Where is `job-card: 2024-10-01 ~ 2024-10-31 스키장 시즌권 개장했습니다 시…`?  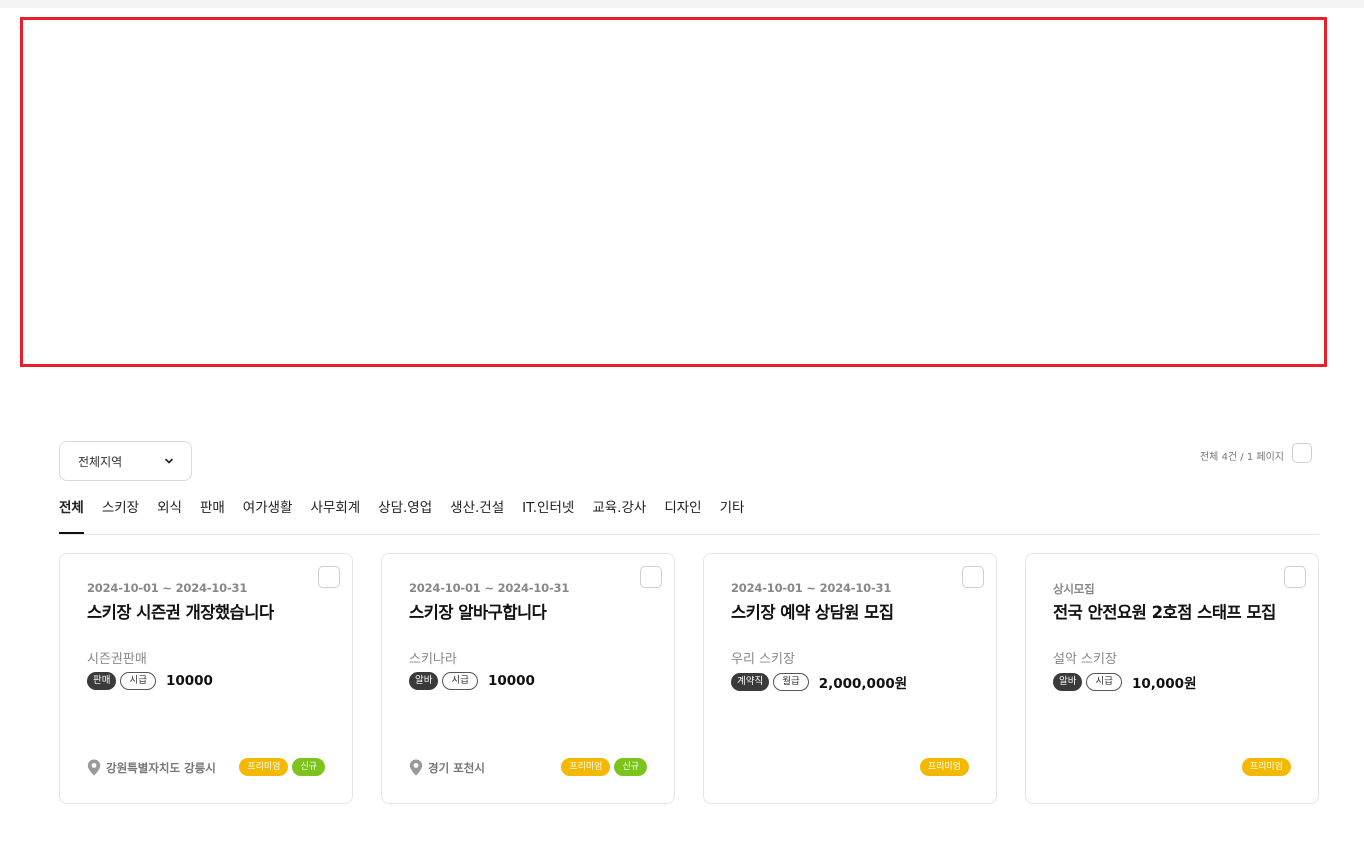 job-card: 2024-10-01 ~ 2024-10-31 스키장 시즌권 개장했습니다 시… is located at coordinates (206, 678).